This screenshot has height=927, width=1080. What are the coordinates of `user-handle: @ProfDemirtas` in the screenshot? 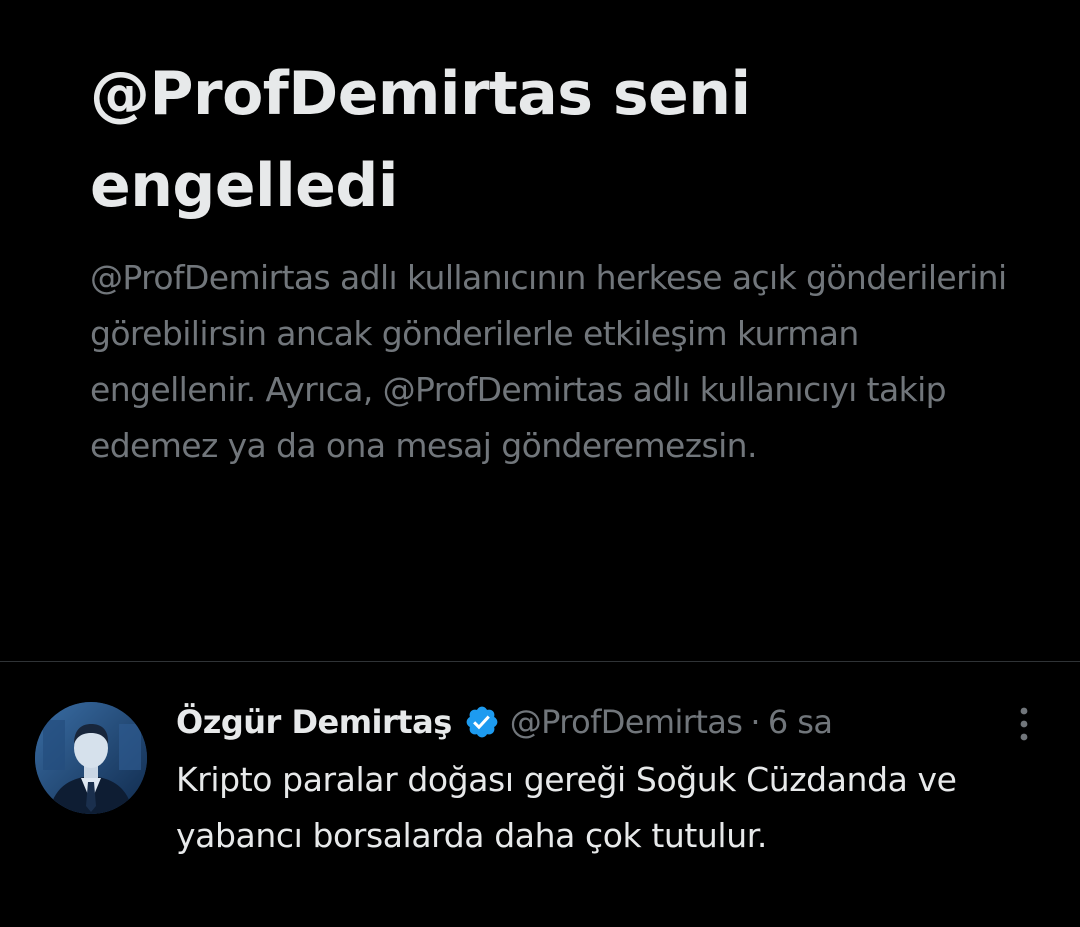 It's located at (626, 722).